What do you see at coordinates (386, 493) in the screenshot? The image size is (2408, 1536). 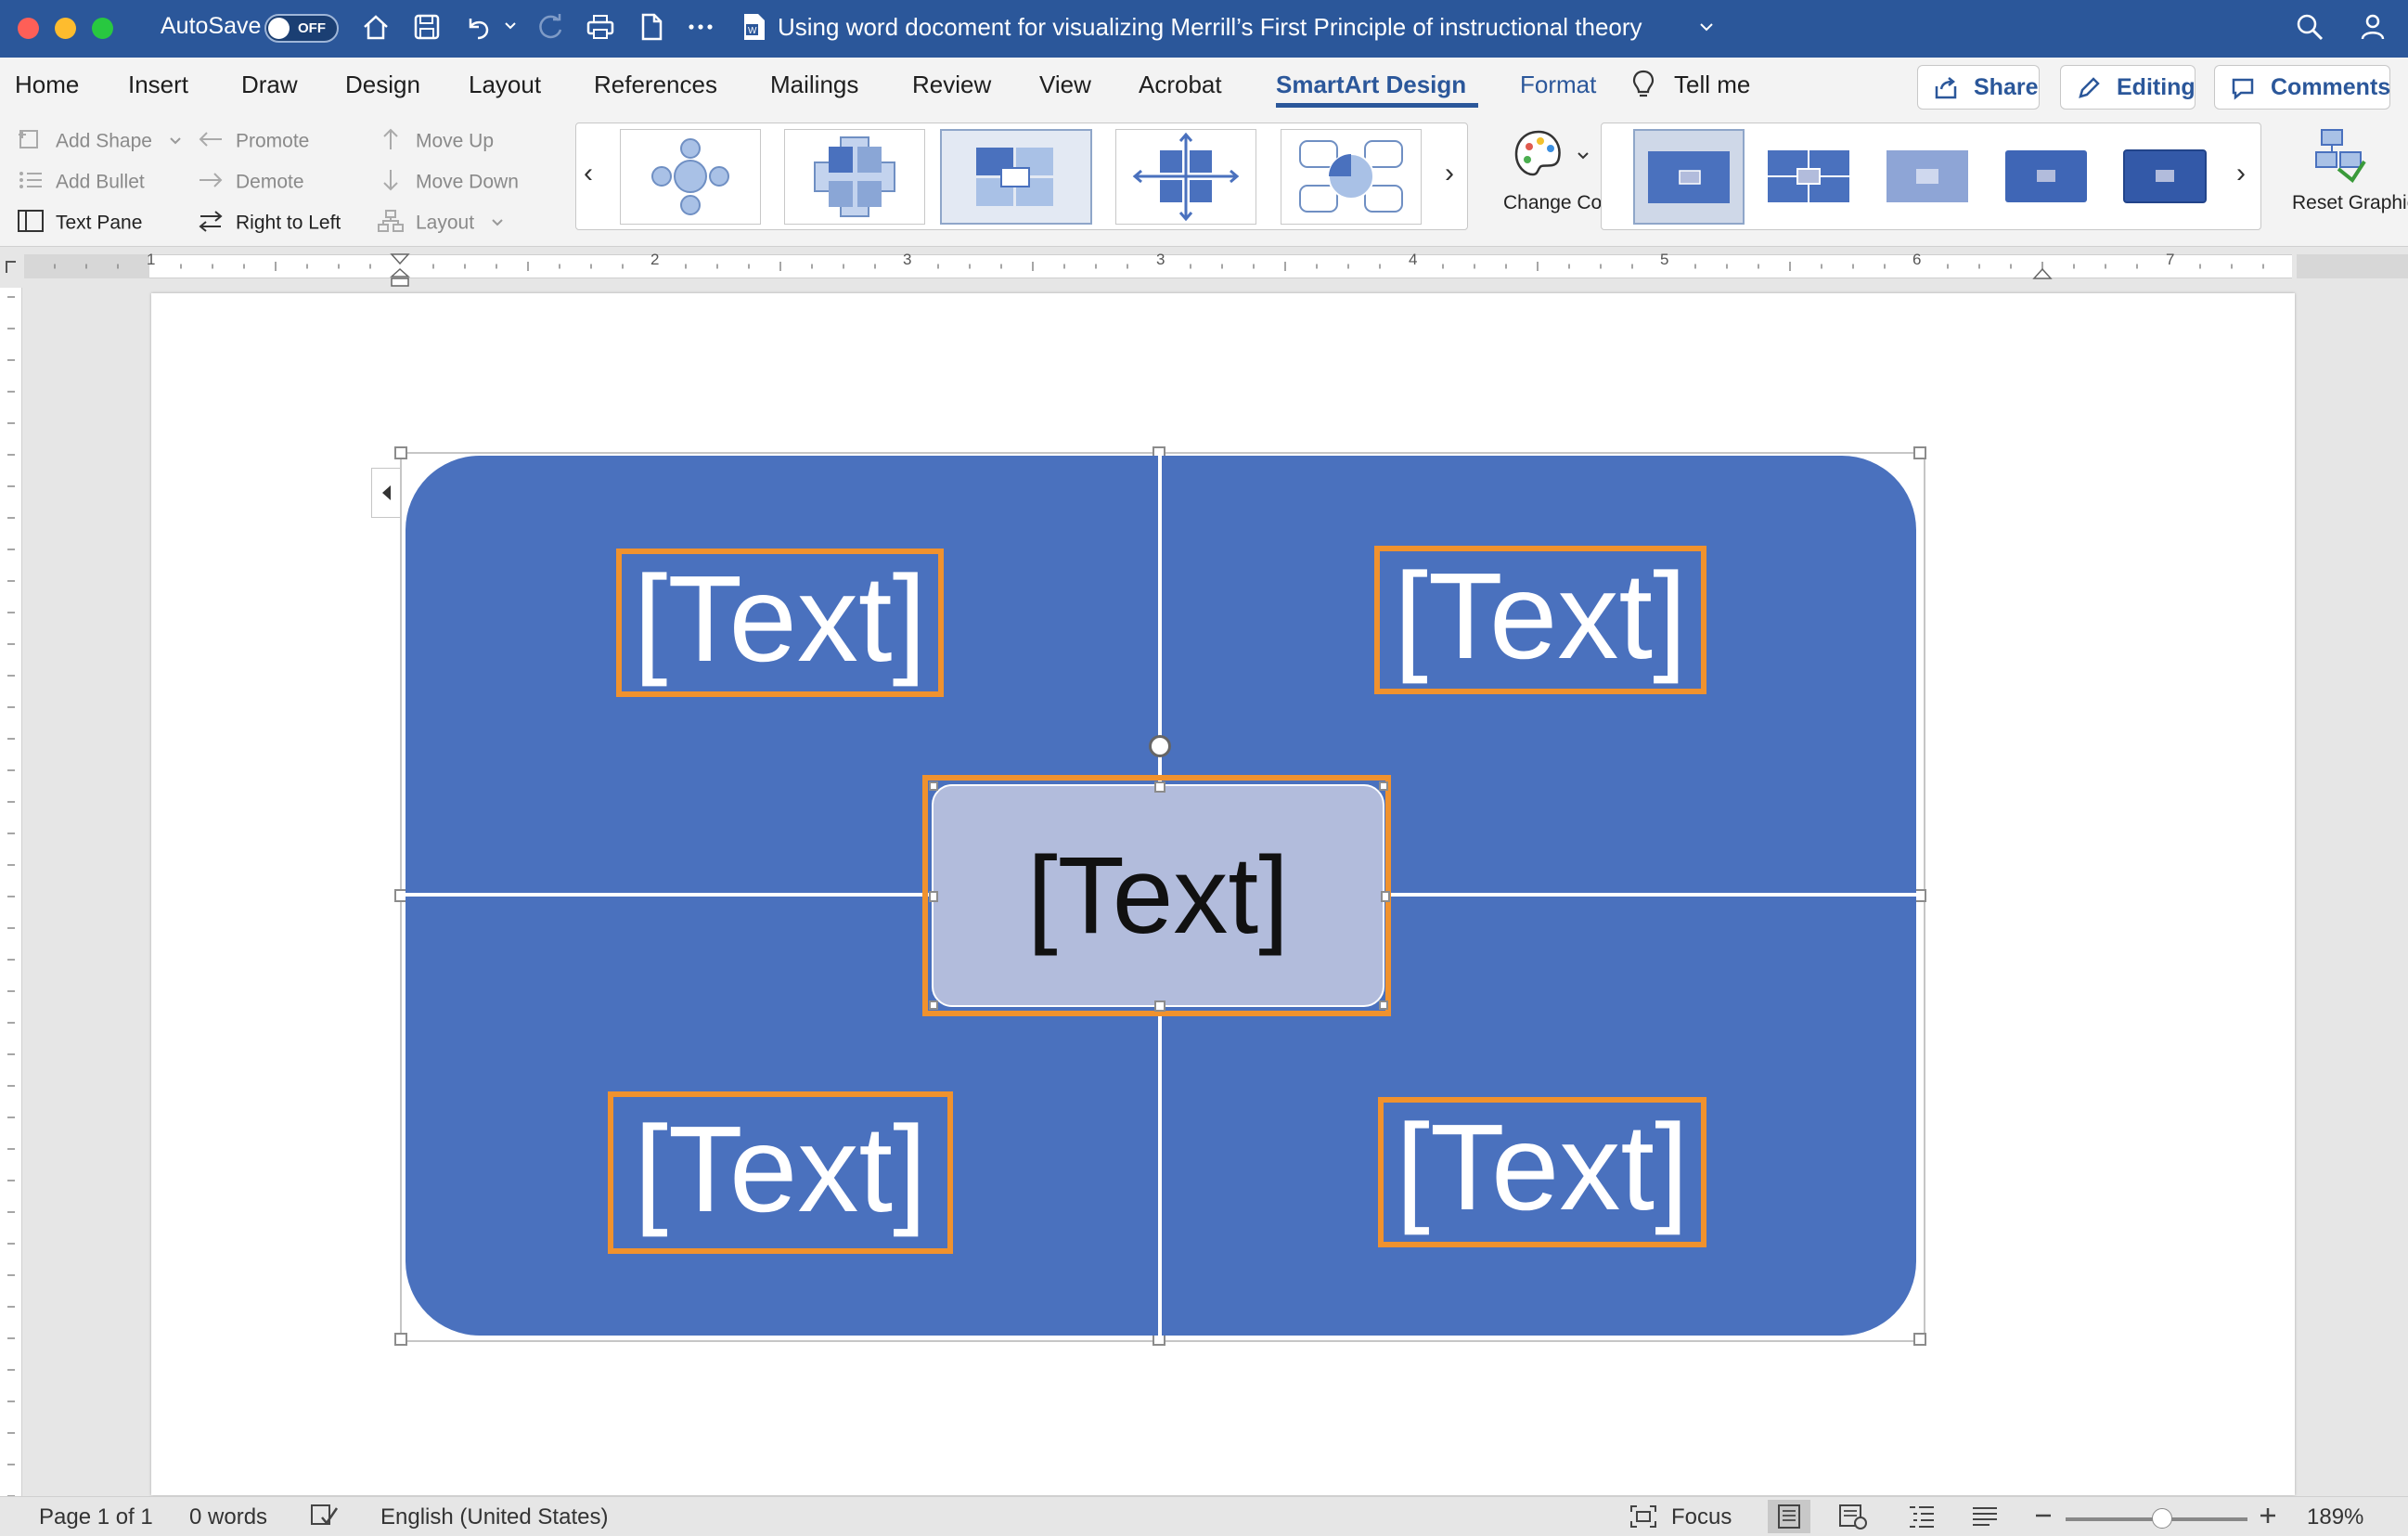 I see `text-pane-toggle` at bounding box center [386, 493].